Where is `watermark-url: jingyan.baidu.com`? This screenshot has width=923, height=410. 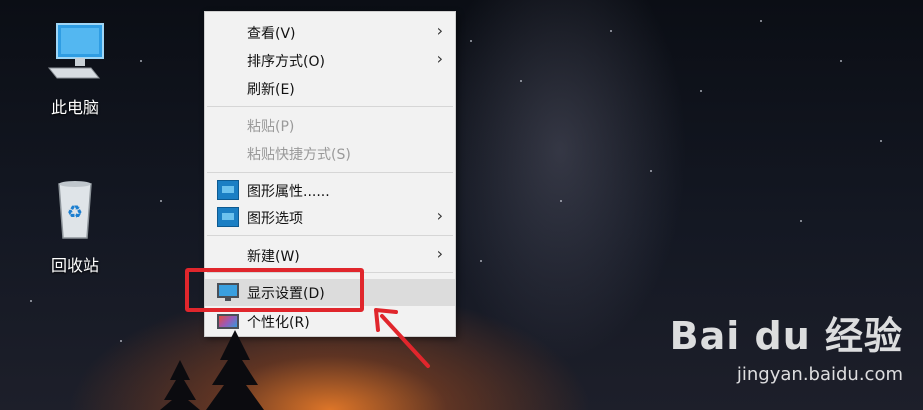
watermark-url: jingyan.baidu.com is located at coordinates (819, 374).